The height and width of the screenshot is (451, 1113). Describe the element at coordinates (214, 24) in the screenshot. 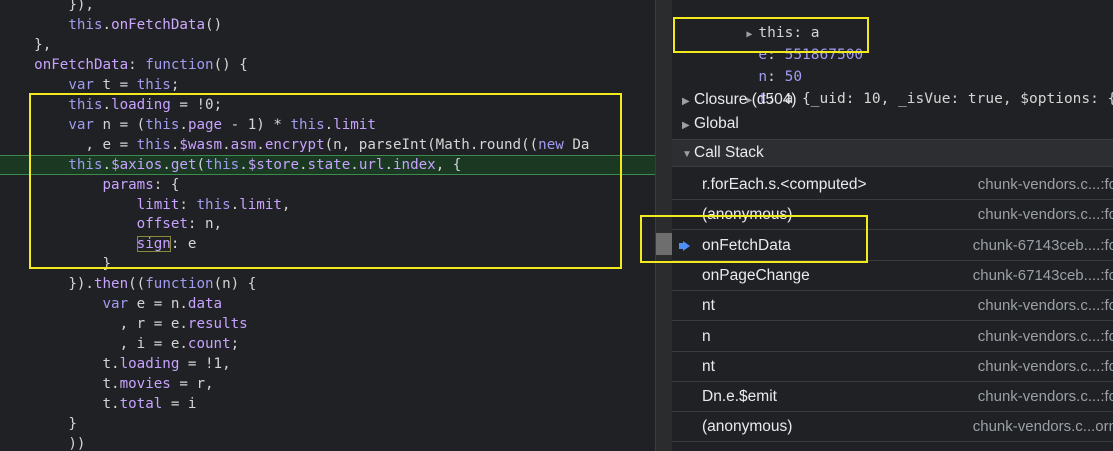

I see `code-token: ()` at that location.